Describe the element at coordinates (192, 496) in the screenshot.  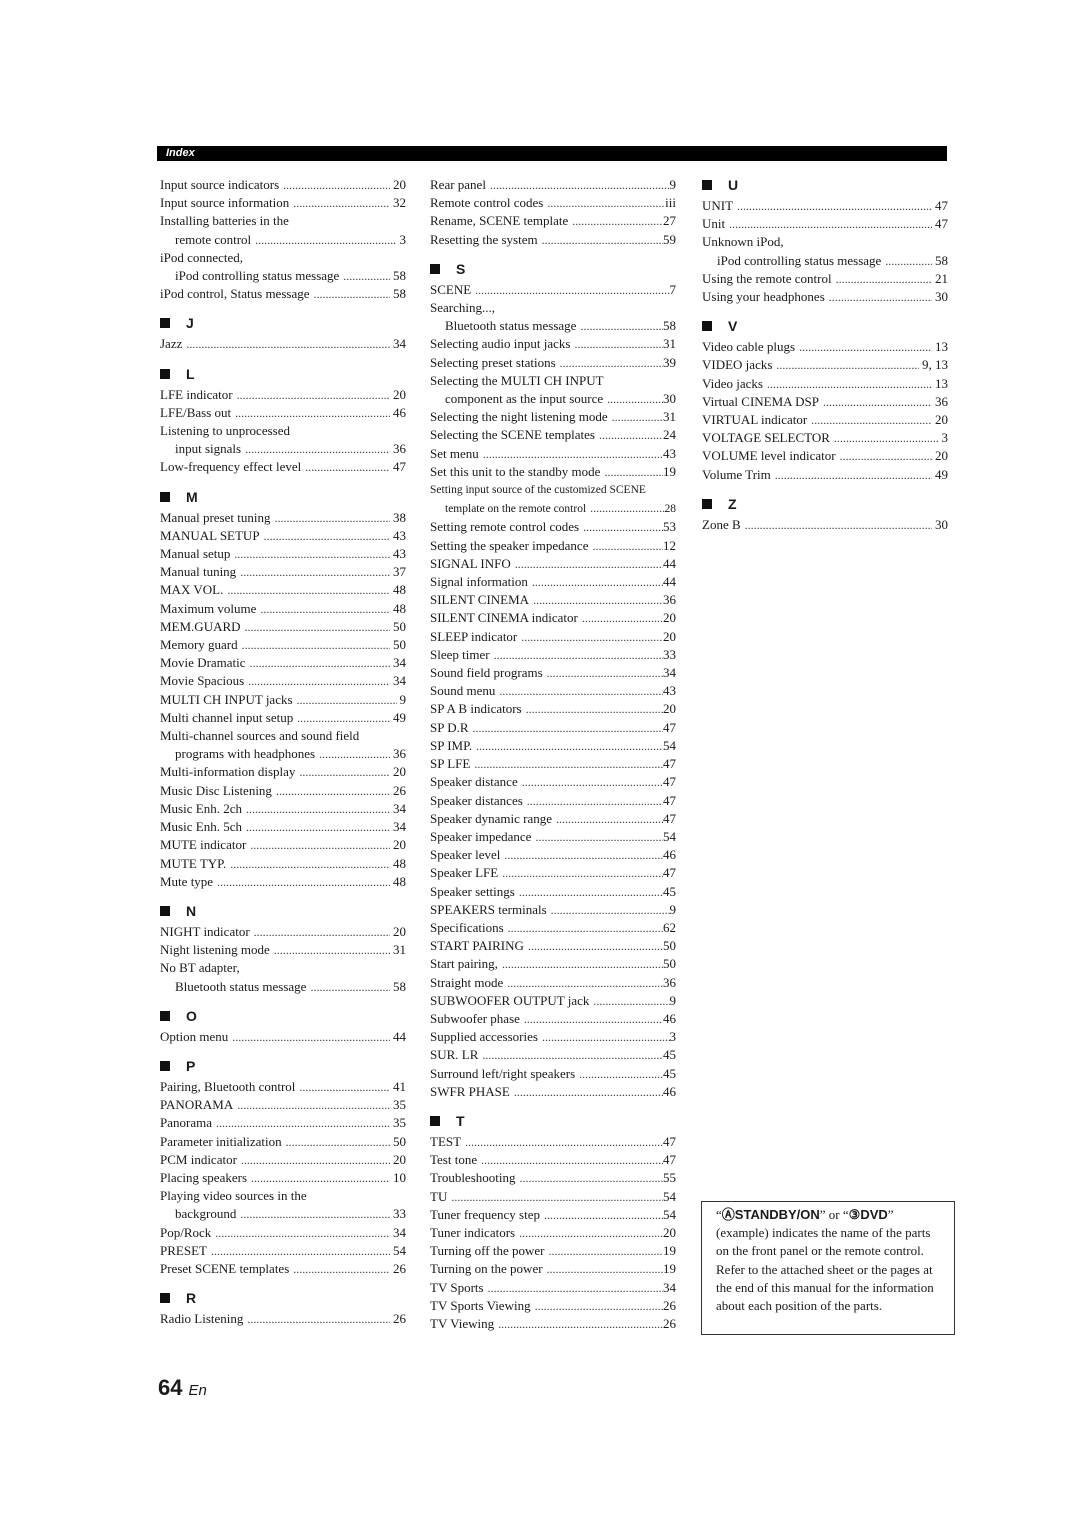
I see `section-letter: M` at that location.